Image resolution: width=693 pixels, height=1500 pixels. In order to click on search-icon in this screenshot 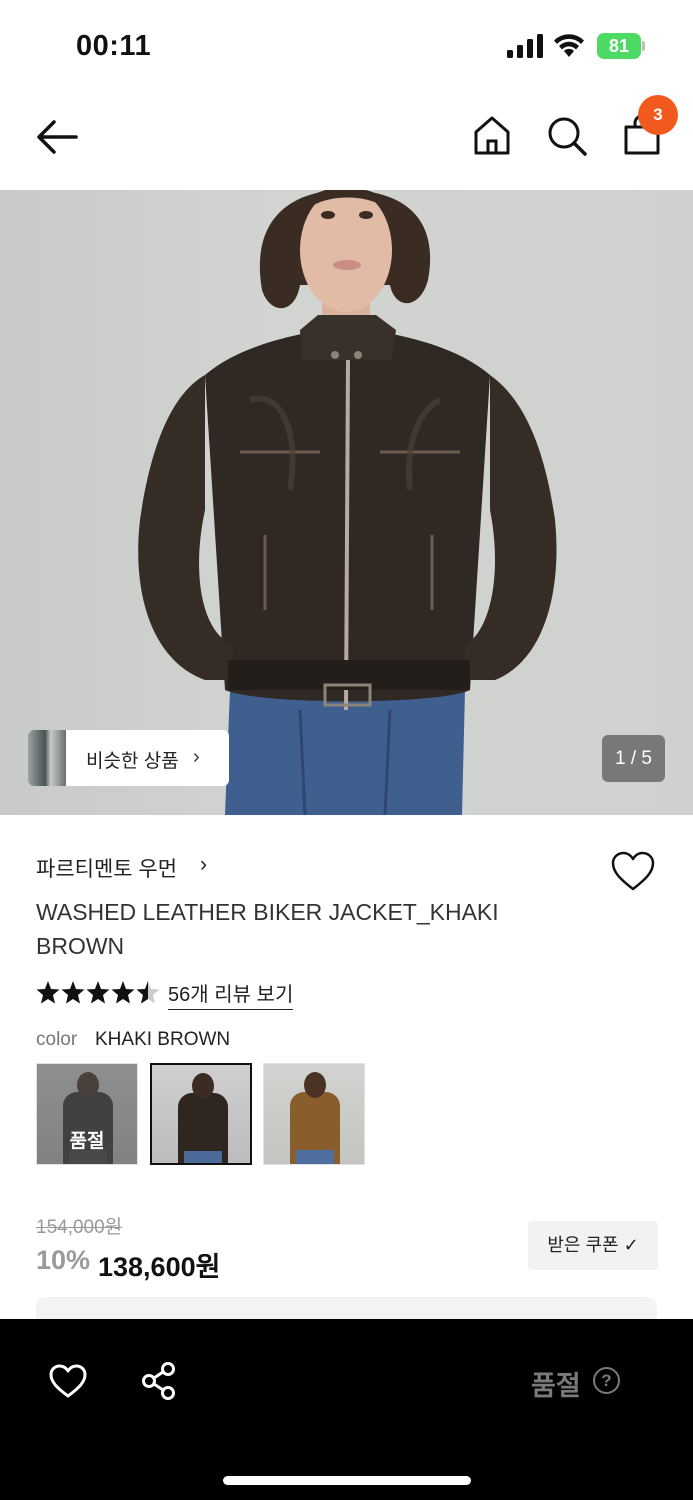, I will do `click(566, 135)`.